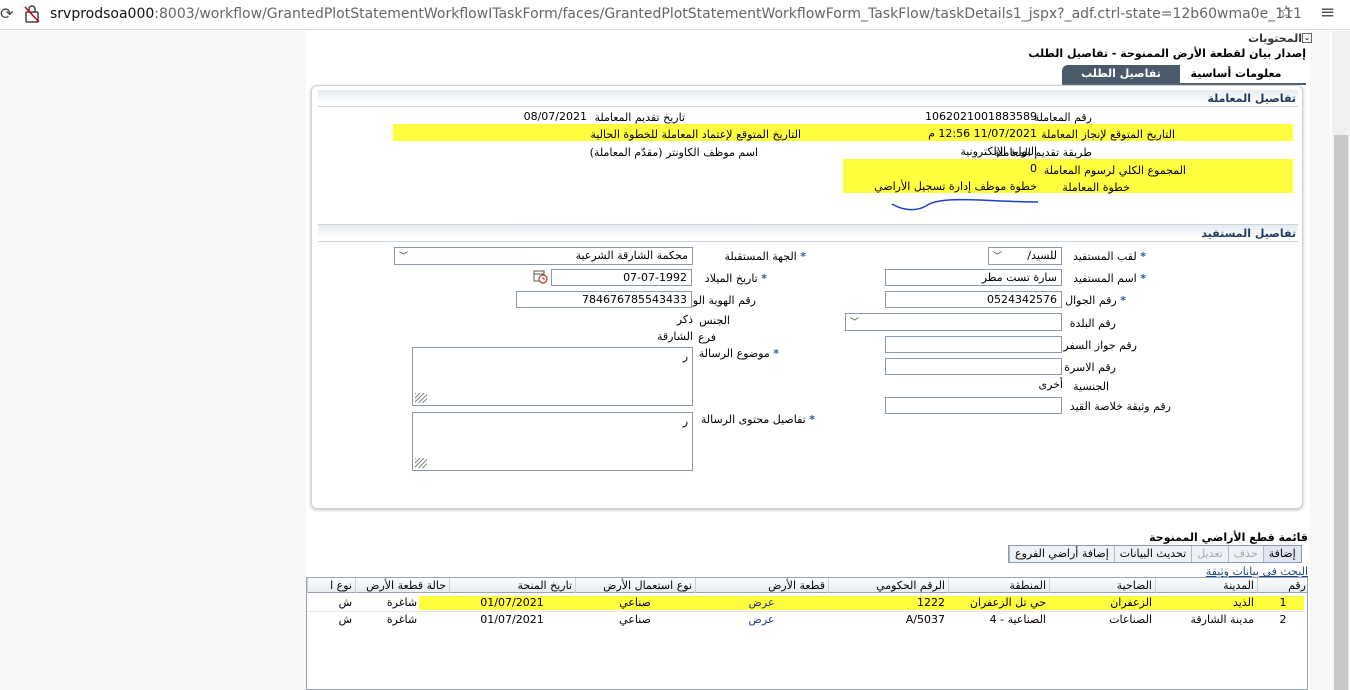  I want to click on blue-pen-scribble, so click(965, 204).